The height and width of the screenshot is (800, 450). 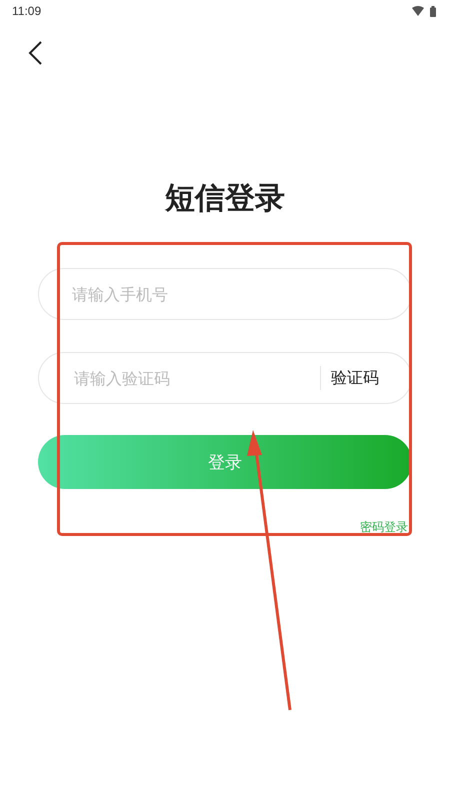 What do you see at coordinates (349, 378) in the screenshot?
I see `send-code-button: 验证码` at bounding box center [349, 378].